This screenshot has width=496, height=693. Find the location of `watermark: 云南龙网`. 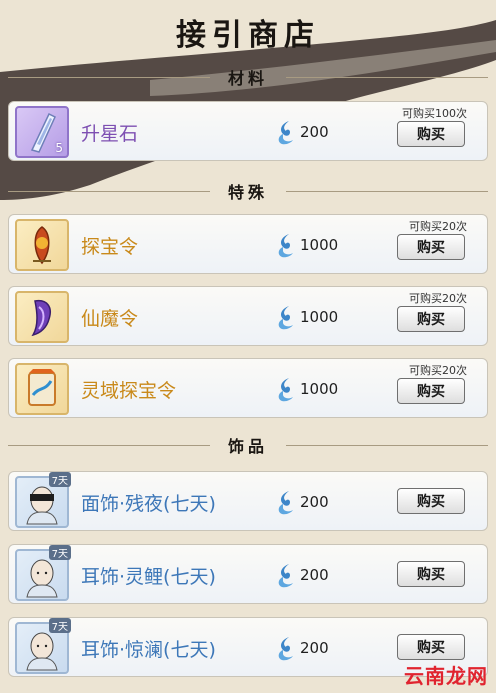

watermark: 云南龙网 is located at coordinates (446, 676).